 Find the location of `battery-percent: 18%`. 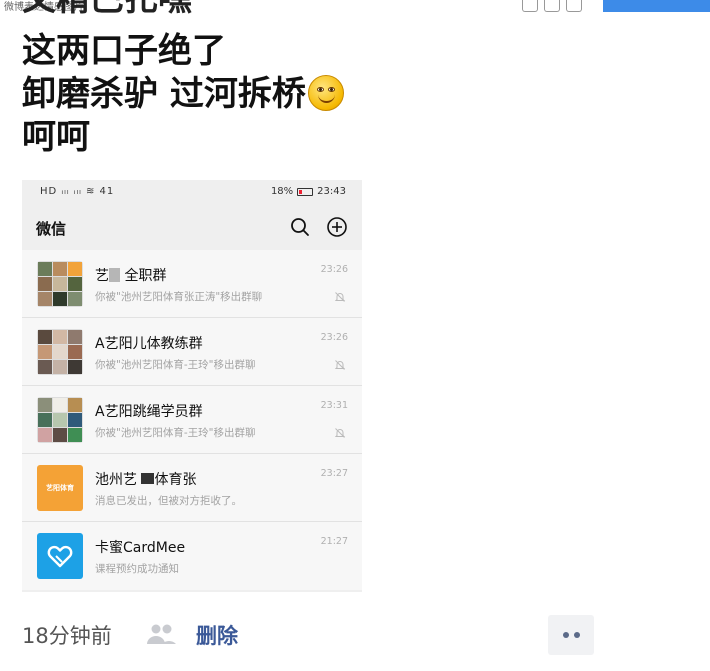

battery-percent: 18% is located at coordinates (282, 191).